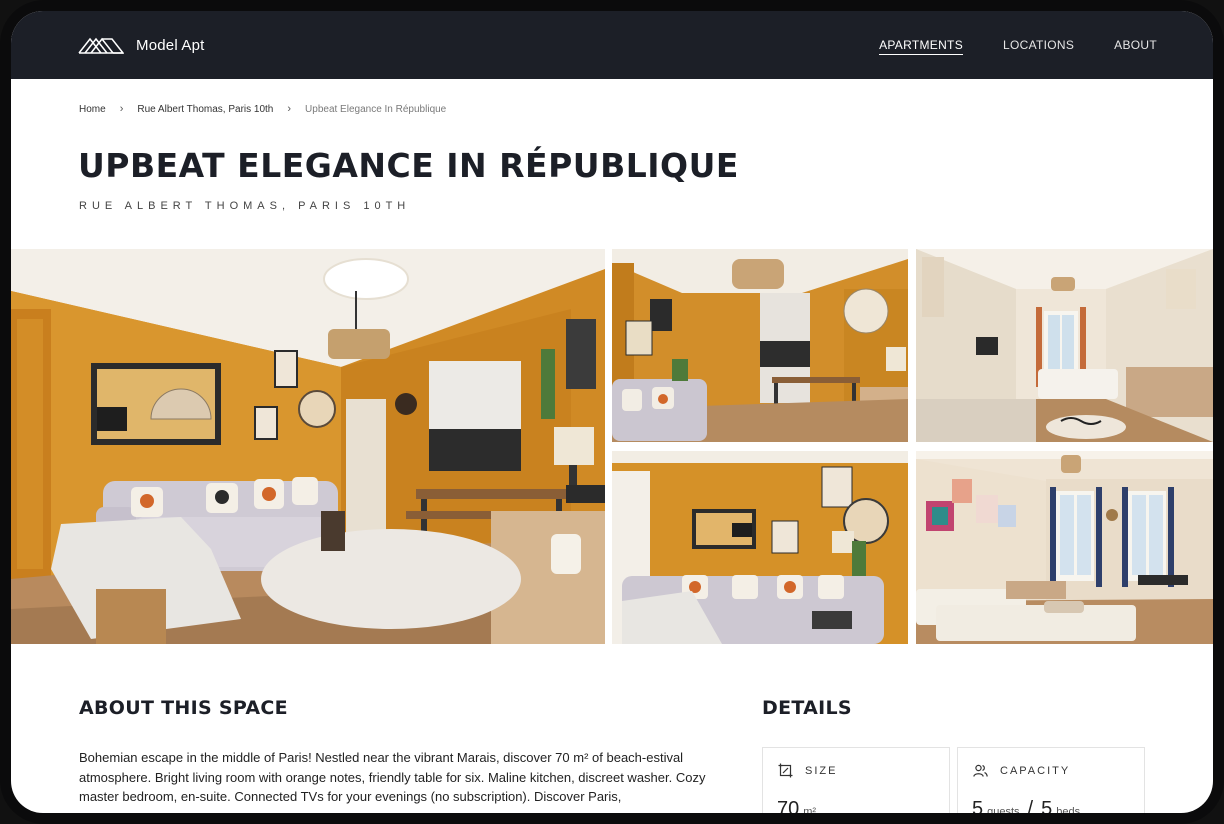 The width and height of the screenshot is (1224, 824). What do you see at coordinates (980, 770) in the screenshot?
I see `people-icon` at bounding box center [980, 770].